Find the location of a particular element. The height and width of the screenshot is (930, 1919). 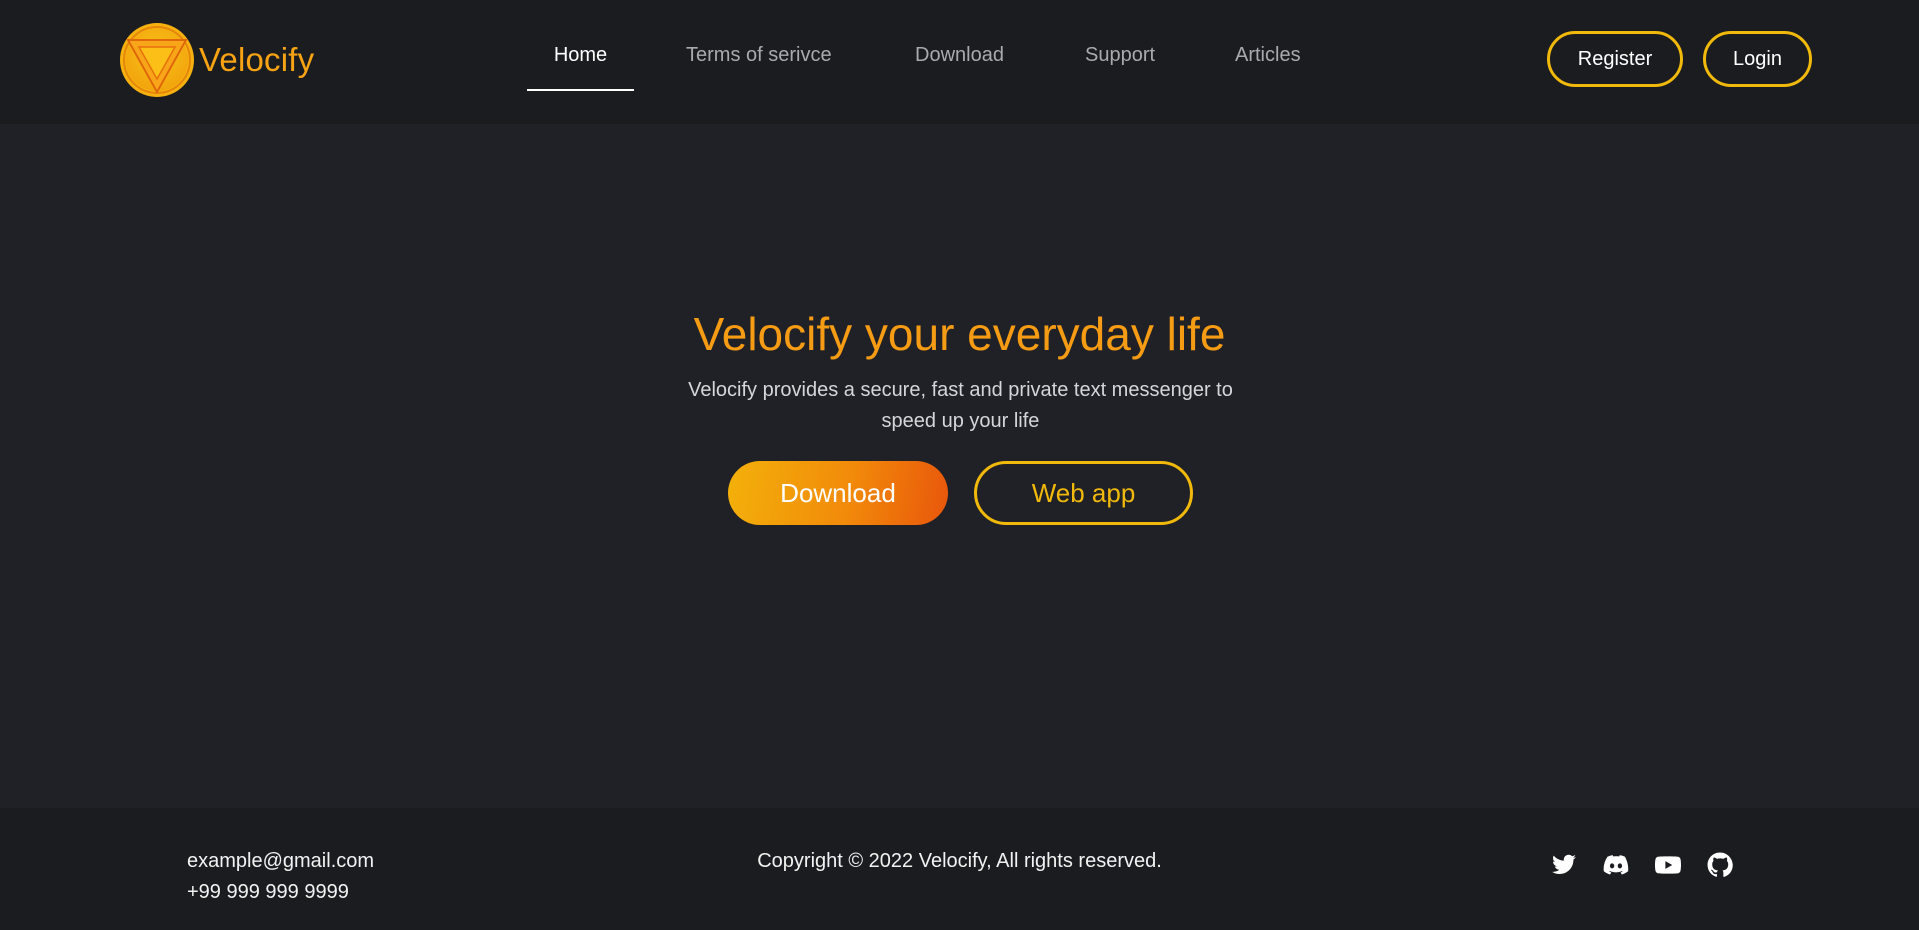

login-button: Login is located at coordinates (1757, 59).